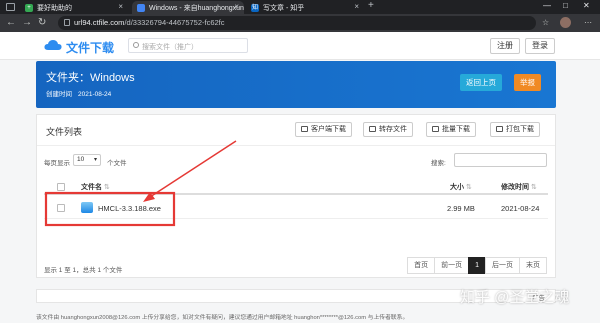  I want to click on first-page-button: 首页, so click(421, 265).